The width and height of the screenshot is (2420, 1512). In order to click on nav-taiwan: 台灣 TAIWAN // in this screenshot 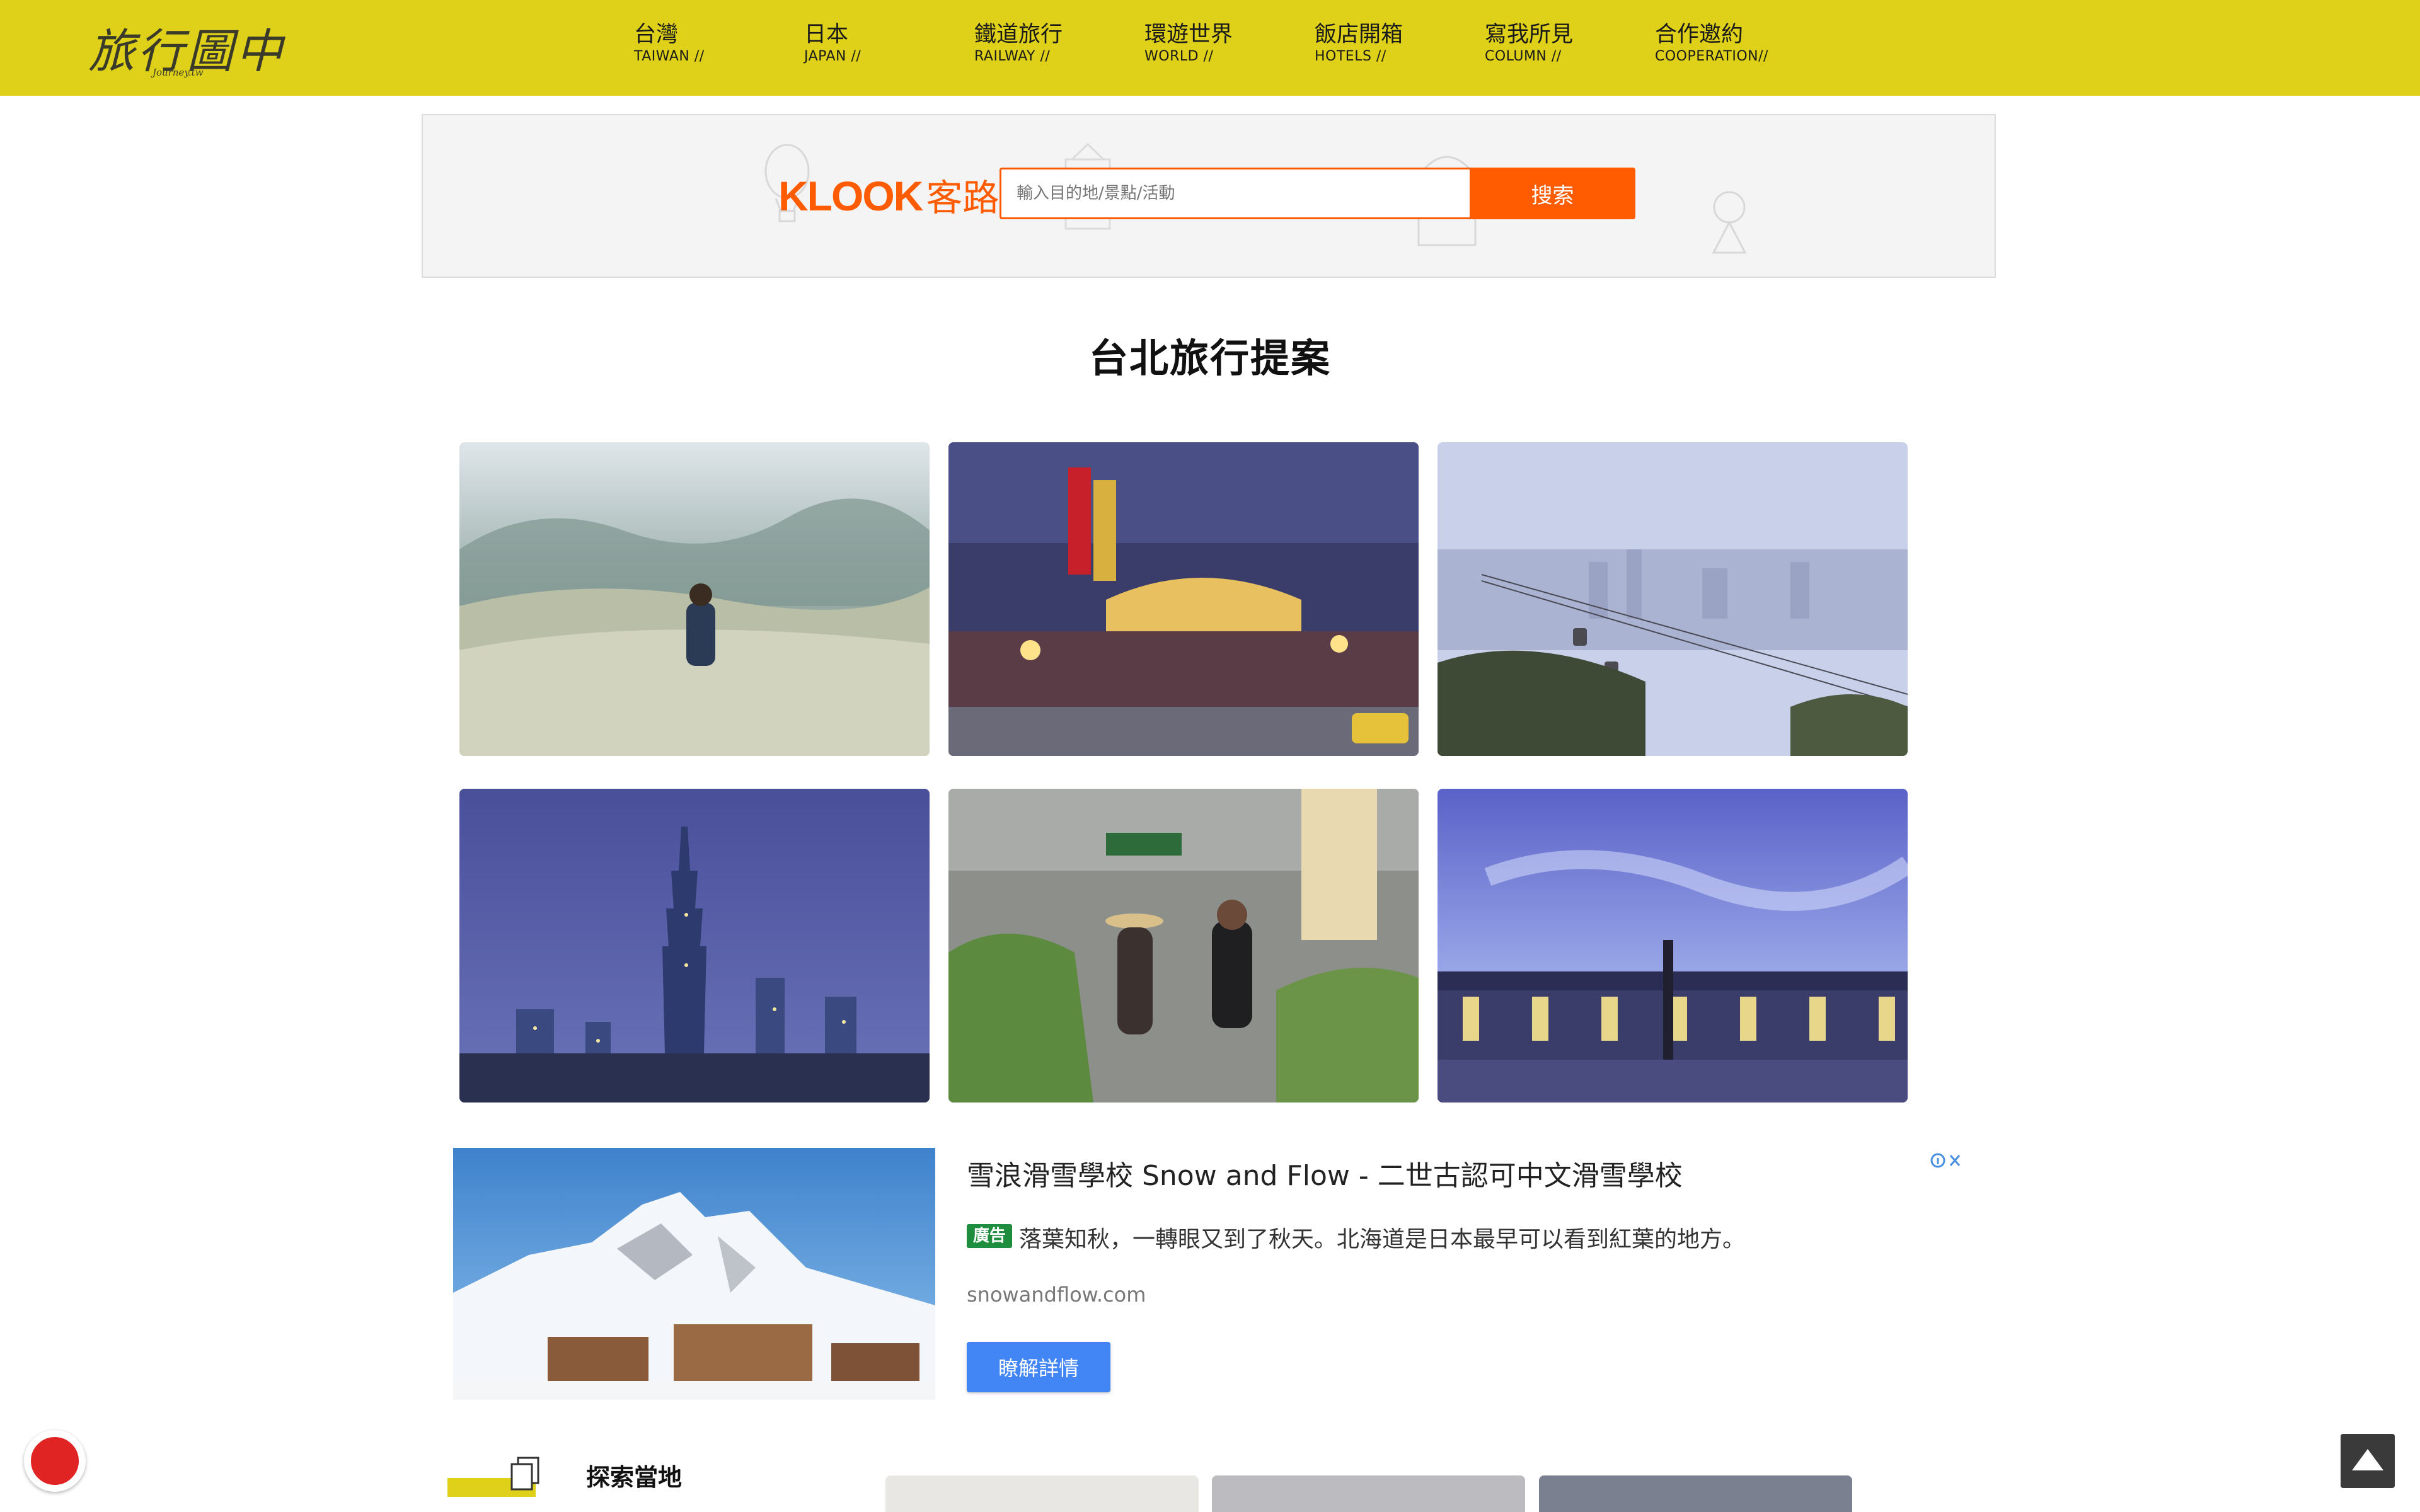, I will do `click(670, 46)`.